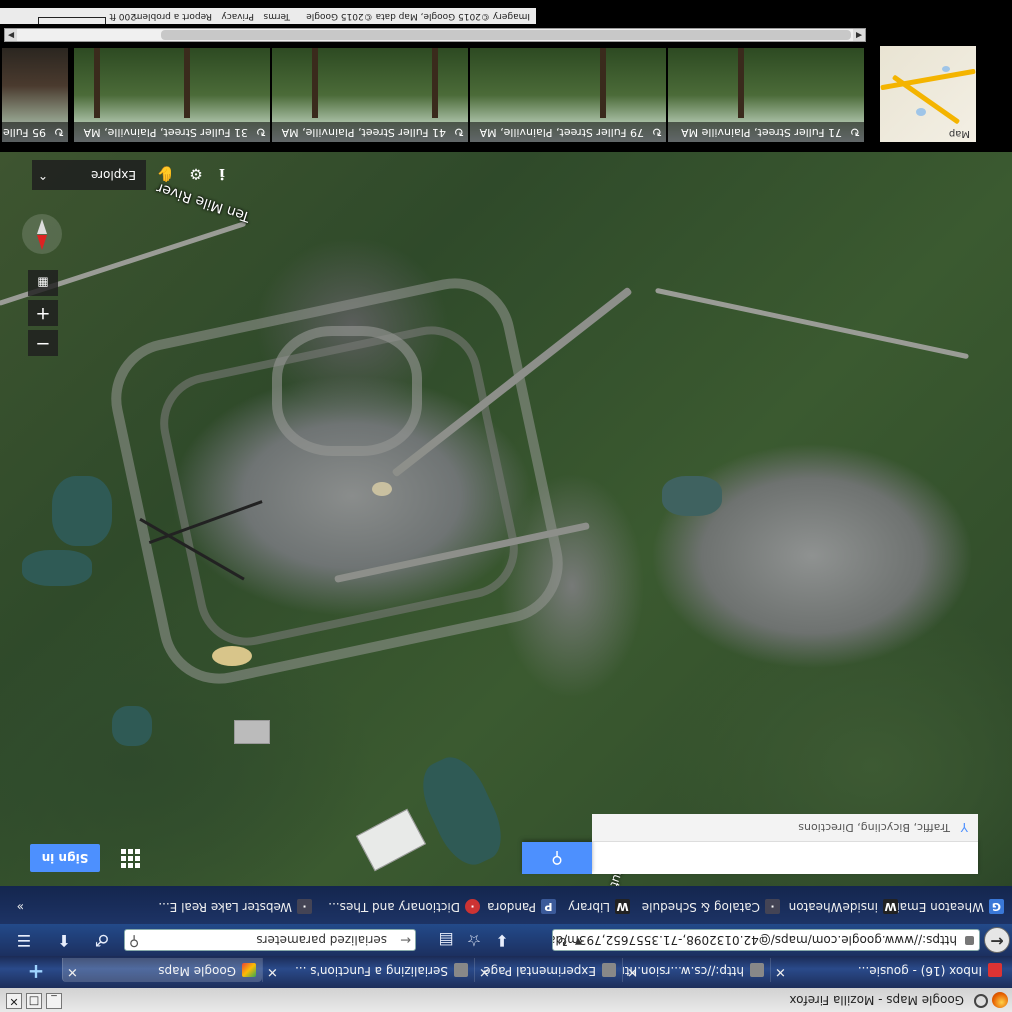  Describe the element at coordinates (981, 1001) in the screenshot. I see `system-menu-icon` at that location.